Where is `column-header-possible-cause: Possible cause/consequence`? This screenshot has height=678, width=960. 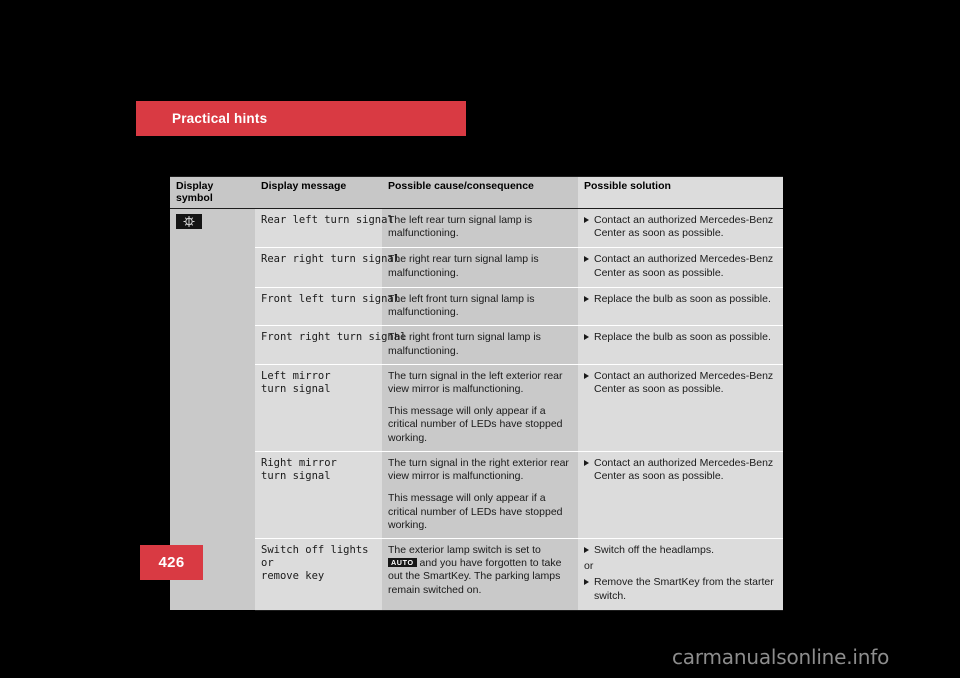 column-header-possible-cause: Possible cause/consequence is located at coordinates (480, 192).